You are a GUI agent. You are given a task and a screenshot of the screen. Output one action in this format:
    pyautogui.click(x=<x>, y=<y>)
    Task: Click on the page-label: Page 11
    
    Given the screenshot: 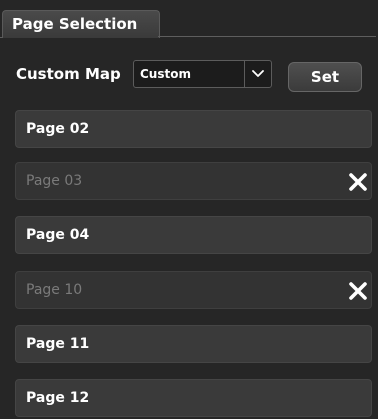 What is the action you would take?
    pyautogui.click(x=58, y=344)
    